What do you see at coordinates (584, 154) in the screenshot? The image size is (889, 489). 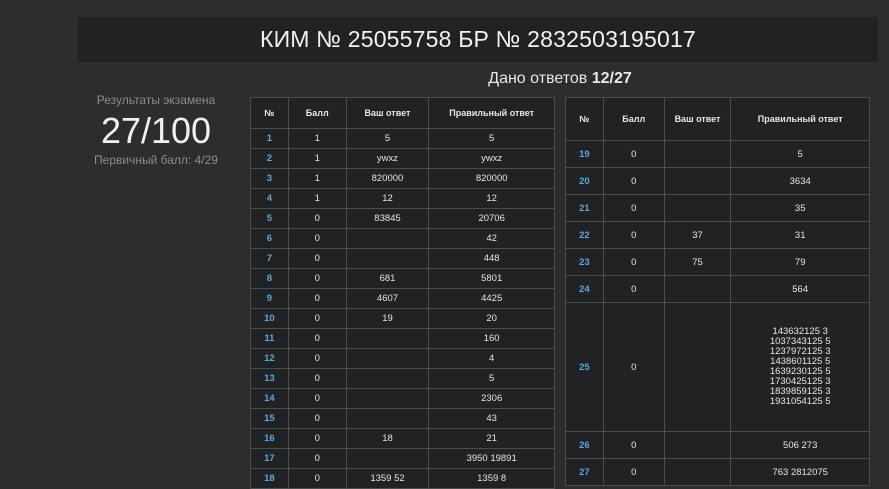 I see `task-number: 19` at bounding box center [584, 154].